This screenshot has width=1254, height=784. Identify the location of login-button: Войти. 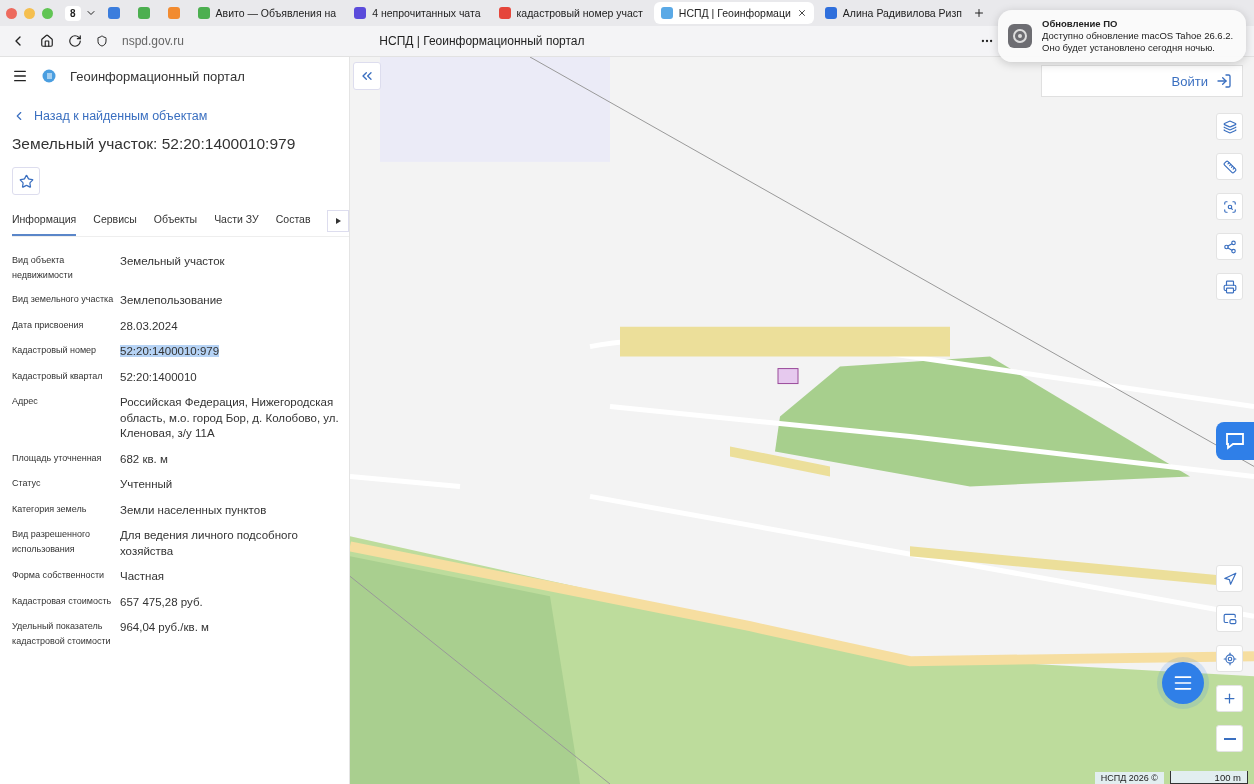
(1142, 81).